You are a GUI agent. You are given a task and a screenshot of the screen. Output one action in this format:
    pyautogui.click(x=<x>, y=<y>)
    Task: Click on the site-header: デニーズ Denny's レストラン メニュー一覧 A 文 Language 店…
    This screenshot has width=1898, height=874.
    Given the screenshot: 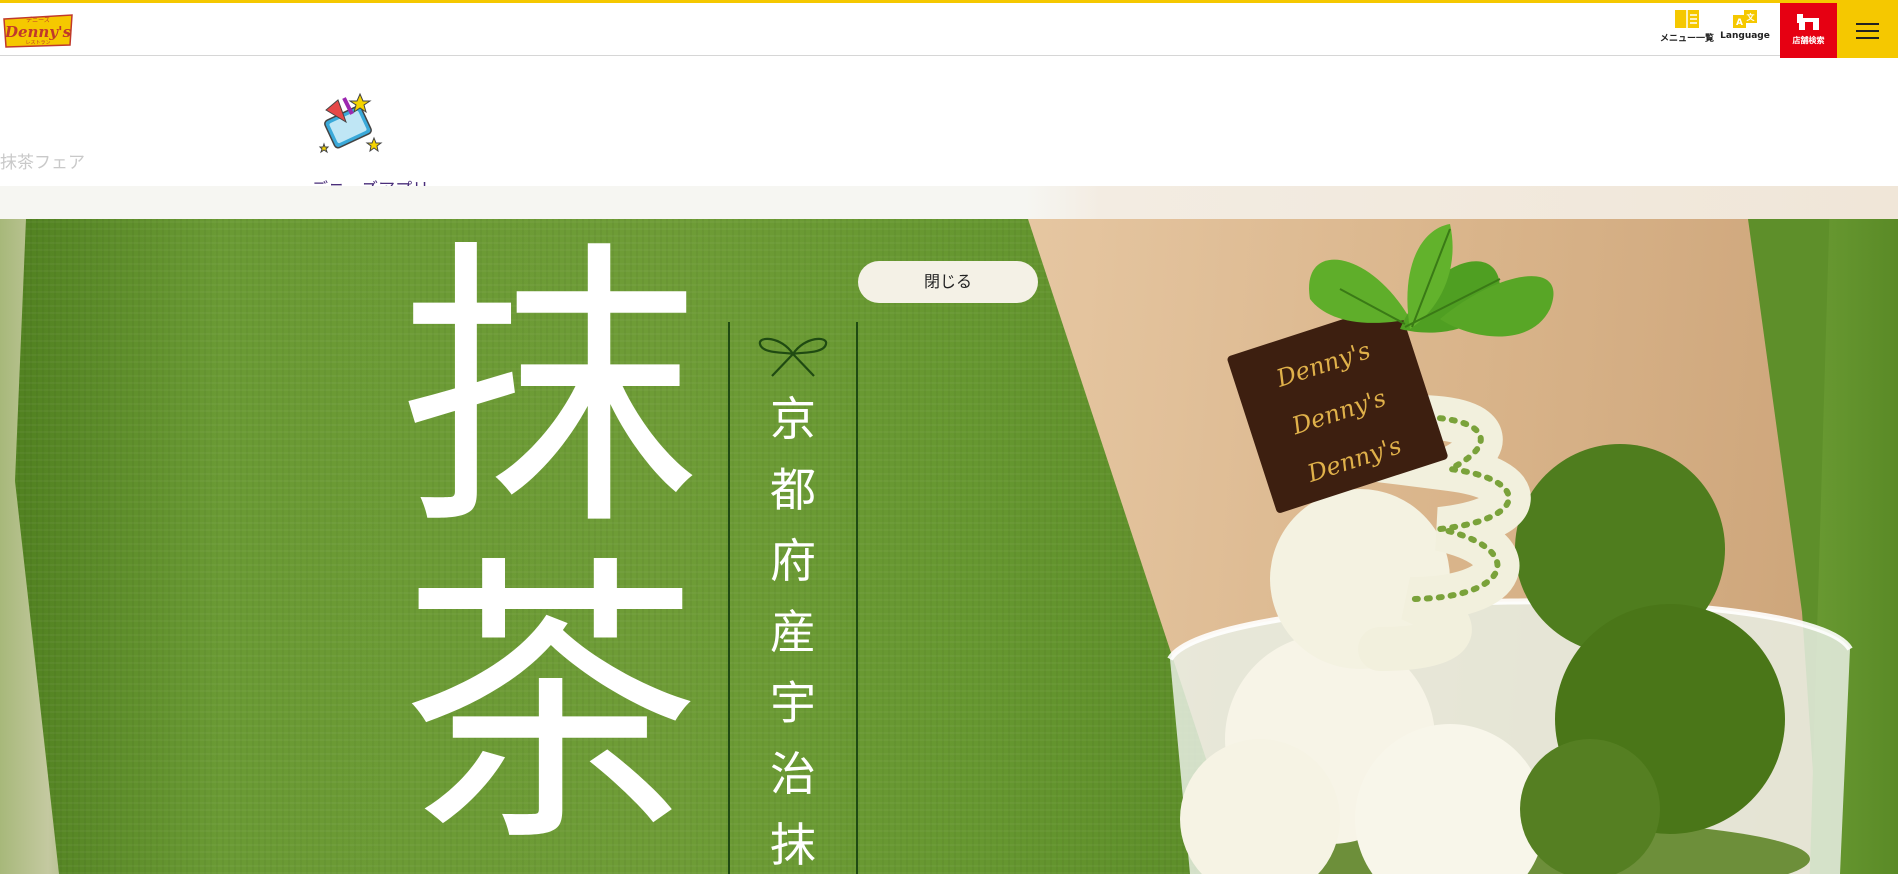 What is the action you would take?
    pyautogui.click(x=949, y=29)
    